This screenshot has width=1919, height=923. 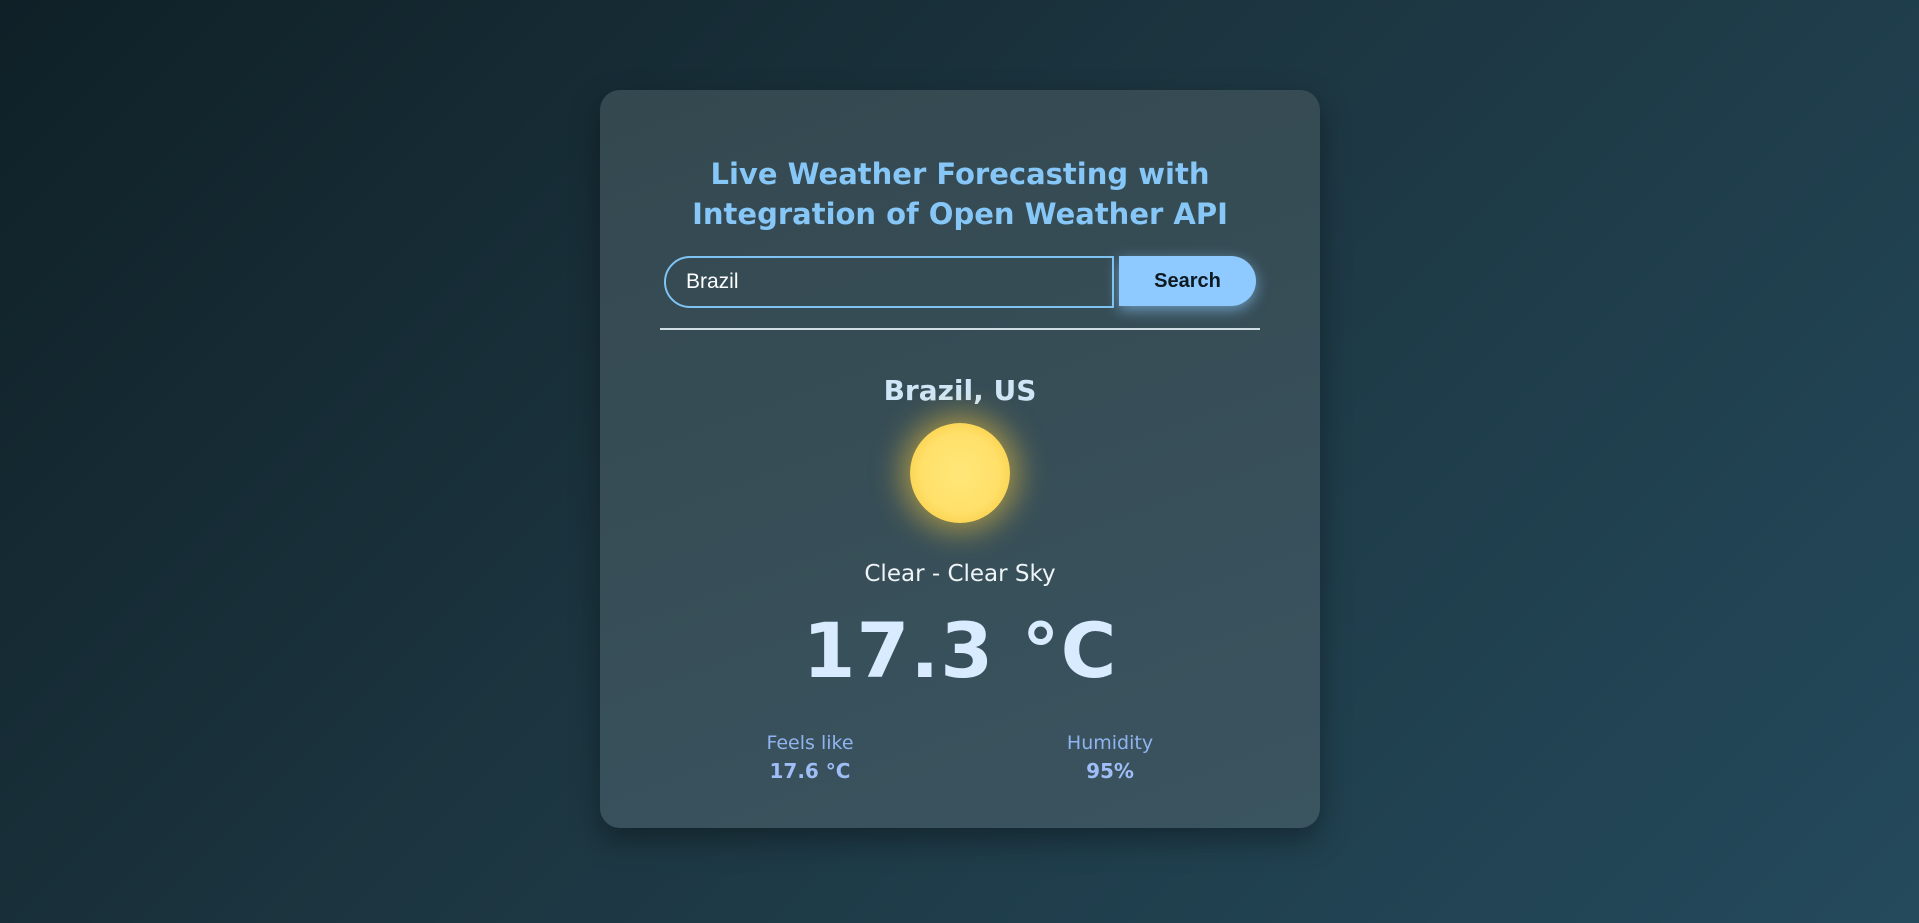 I want to click on humidity-value: 95%, so click(x=1110, y=771).